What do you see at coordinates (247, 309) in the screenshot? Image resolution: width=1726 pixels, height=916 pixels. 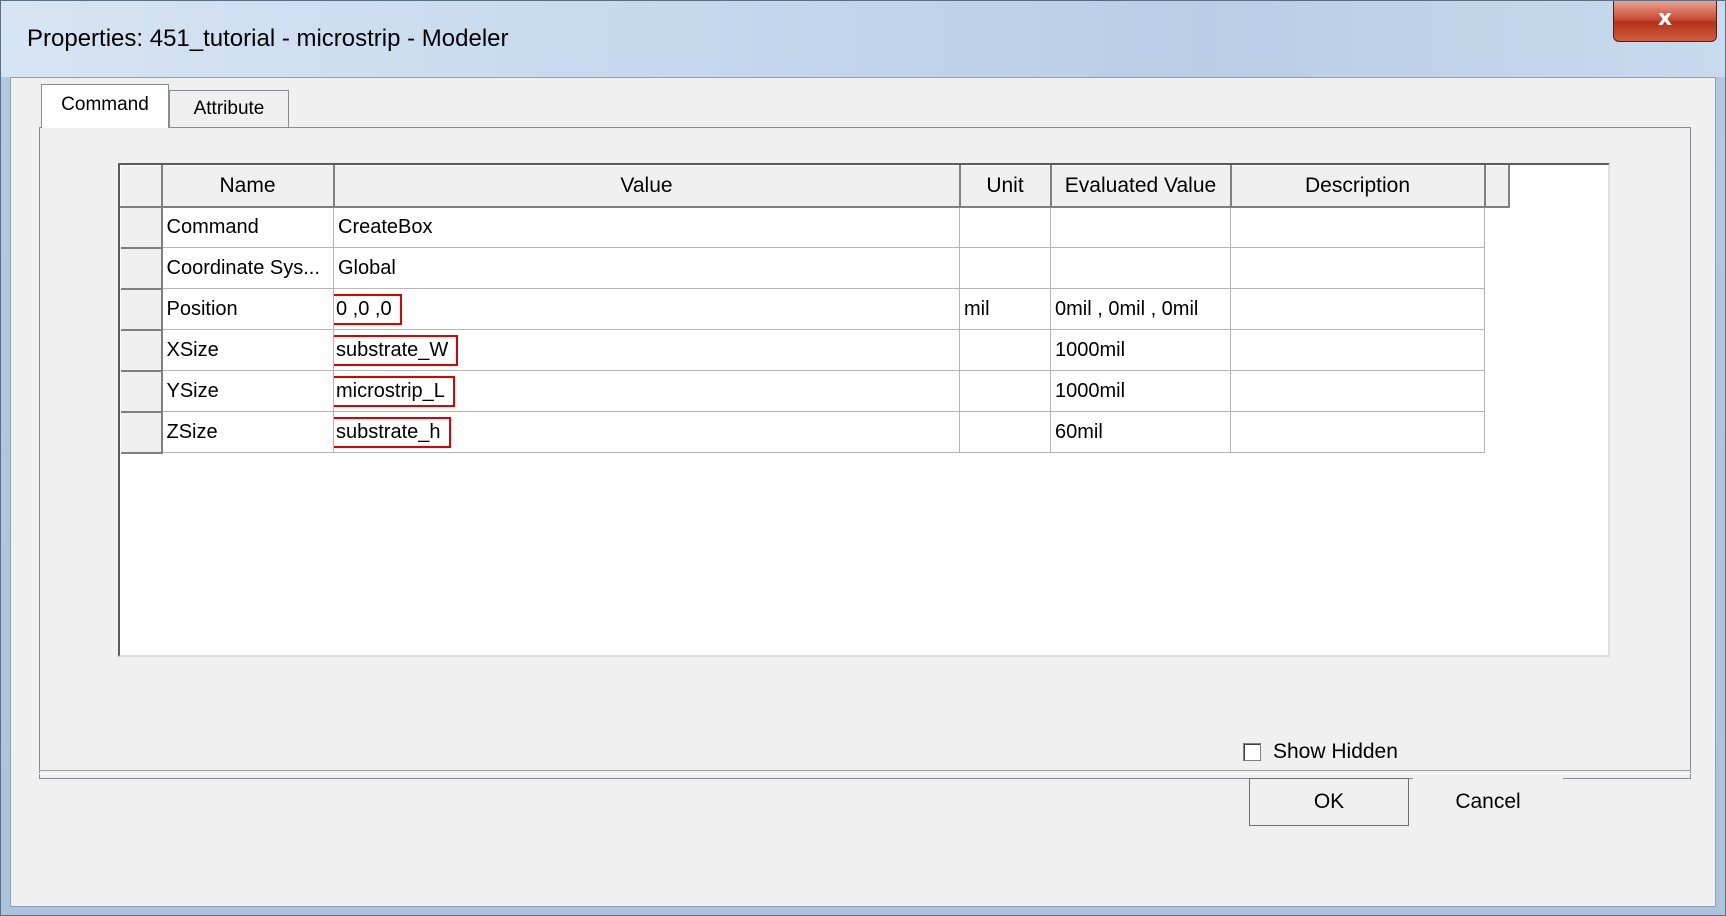 I see `cell-name: Position` at bounding box center [247, 309].